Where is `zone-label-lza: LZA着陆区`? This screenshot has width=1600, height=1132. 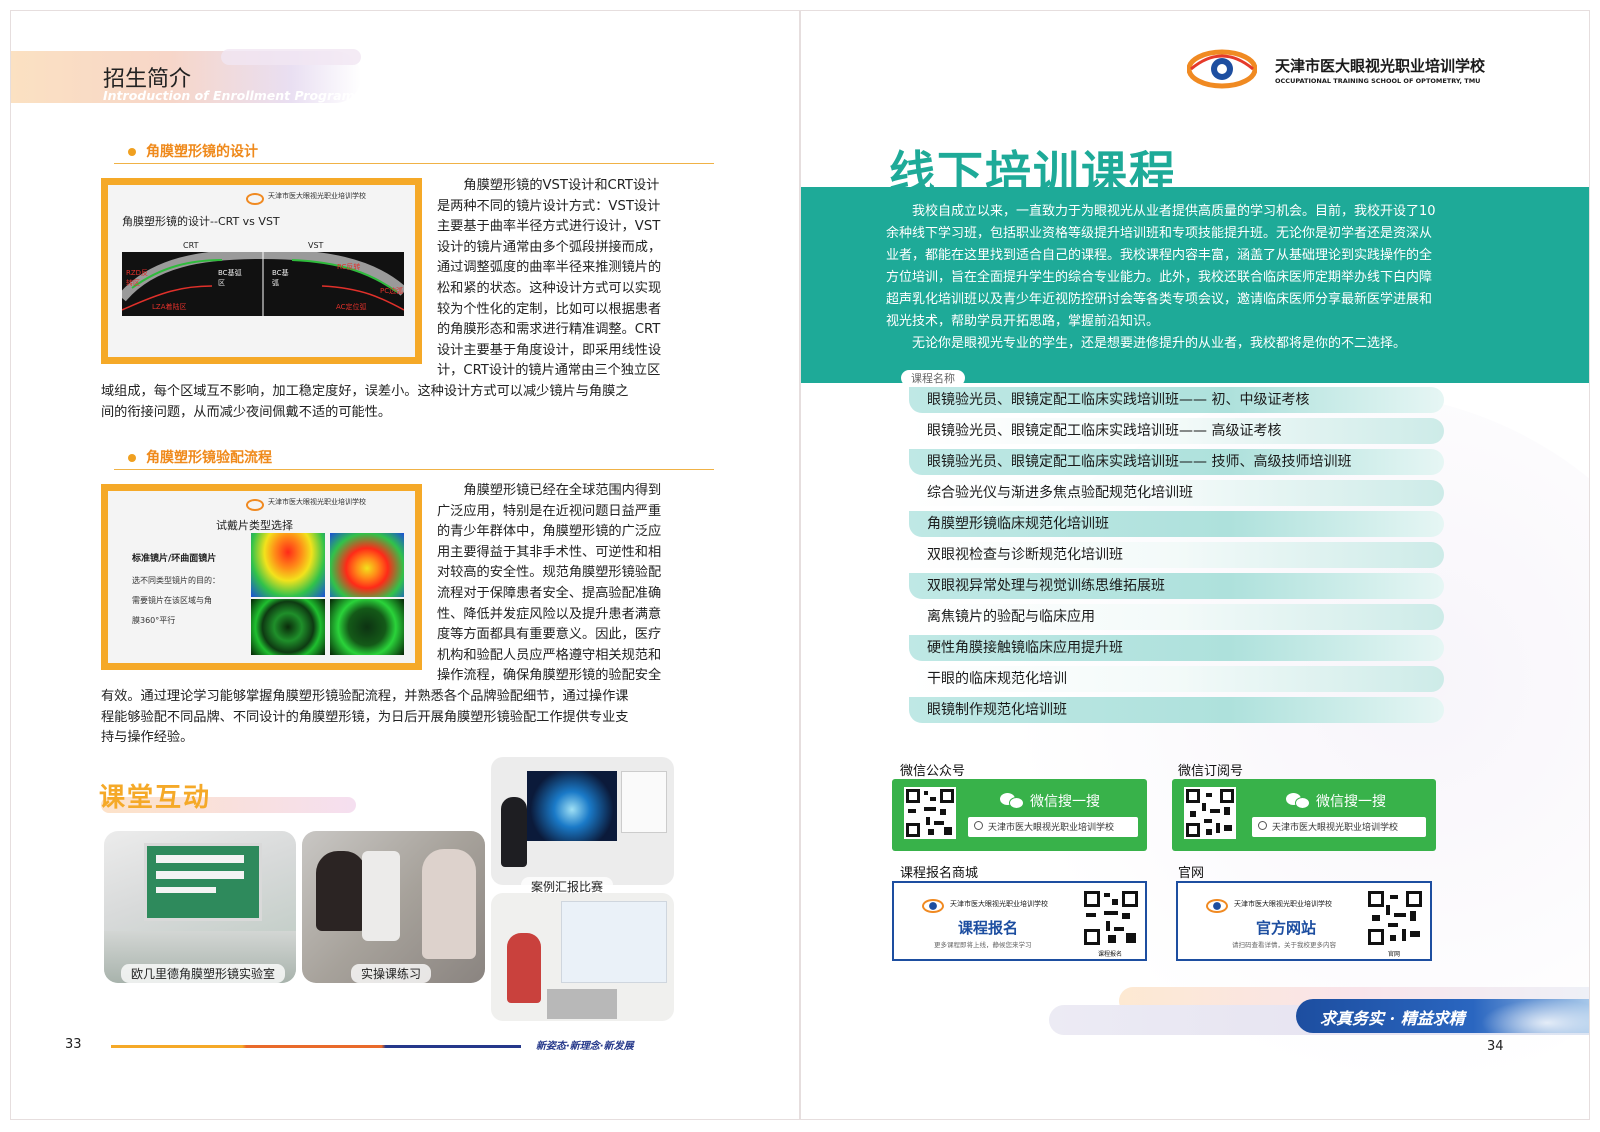 zone-label-lza: LZA着陆区 is located at coordinates (169, 307).